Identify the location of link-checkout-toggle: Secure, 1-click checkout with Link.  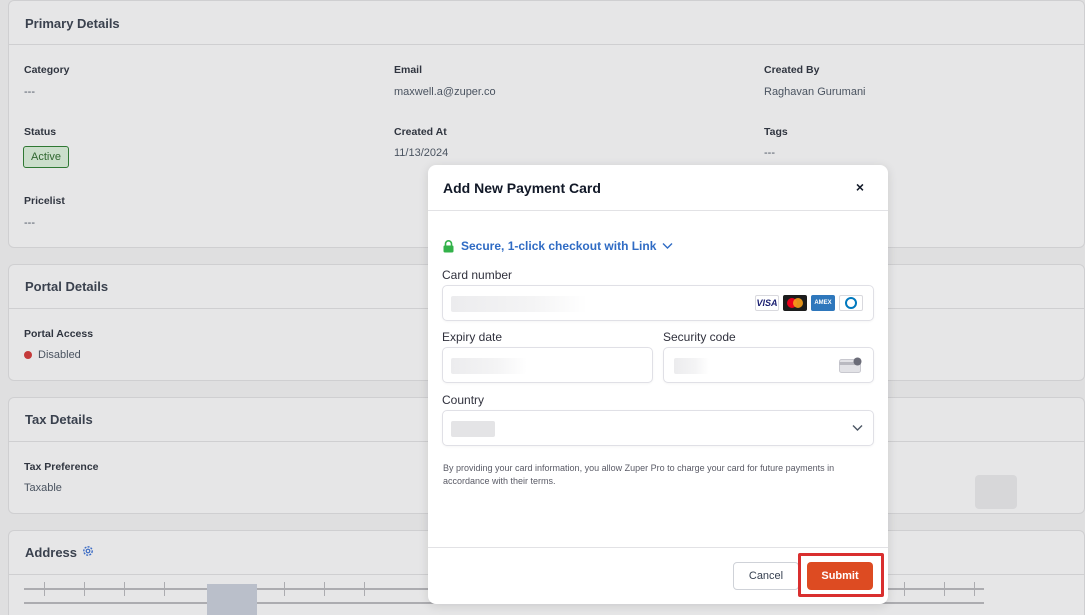
(558, 246).